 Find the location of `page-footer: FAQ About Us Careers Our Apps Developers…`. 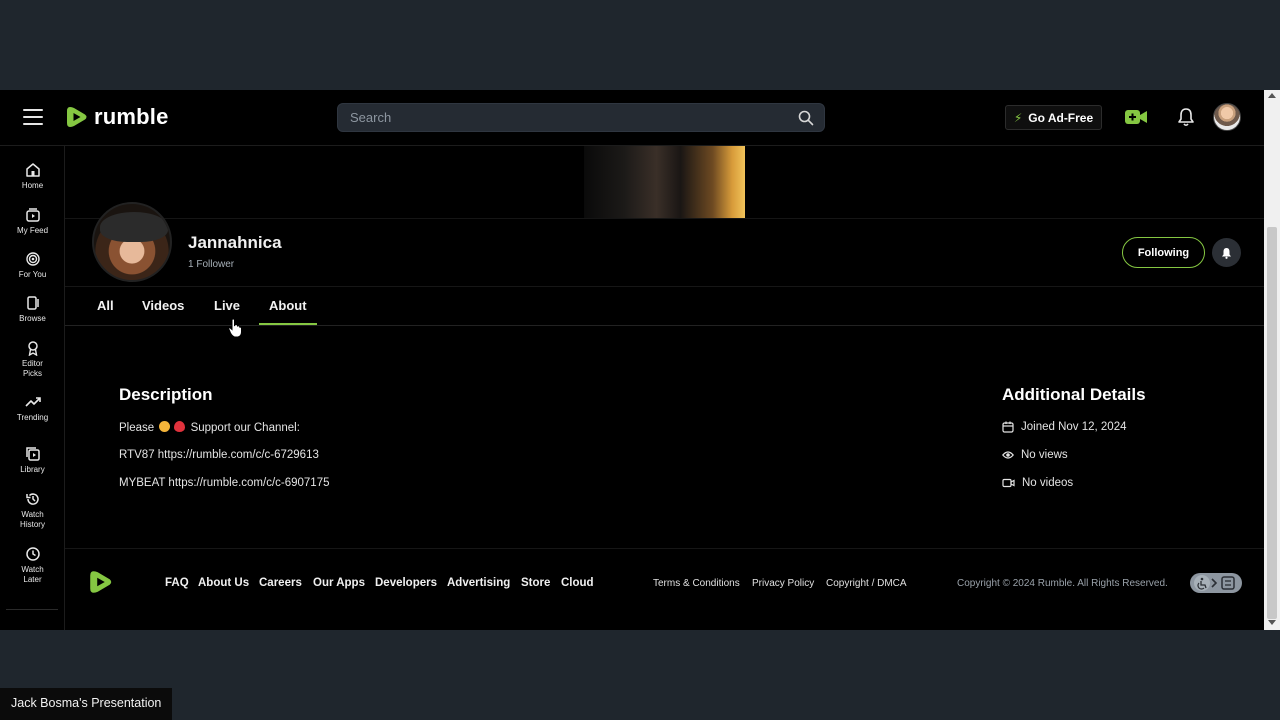

page-footer: FAQ About Us Careers Our Apps Developers… is located at coordinates (664, 589).